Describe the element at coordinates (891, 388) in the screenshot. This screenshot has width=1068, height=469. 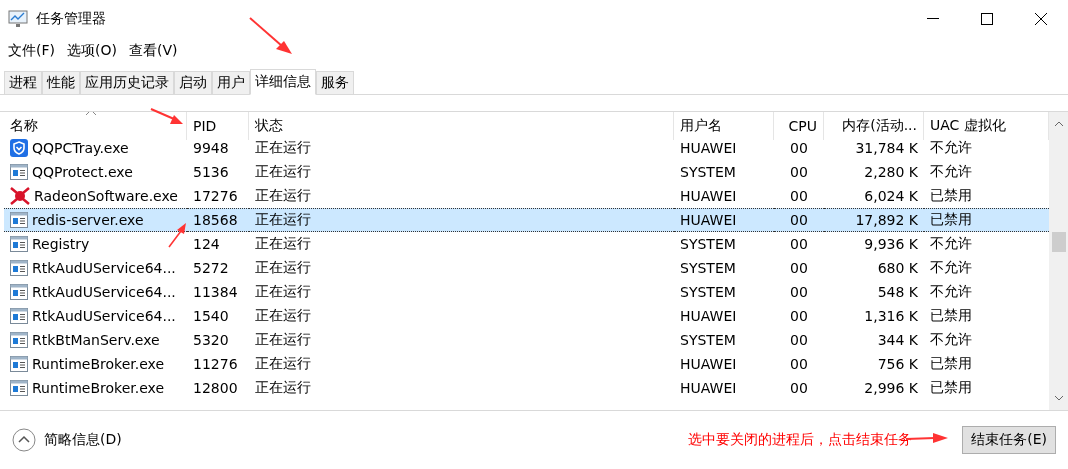
I see `table-cell: 2,996 K` at that location.